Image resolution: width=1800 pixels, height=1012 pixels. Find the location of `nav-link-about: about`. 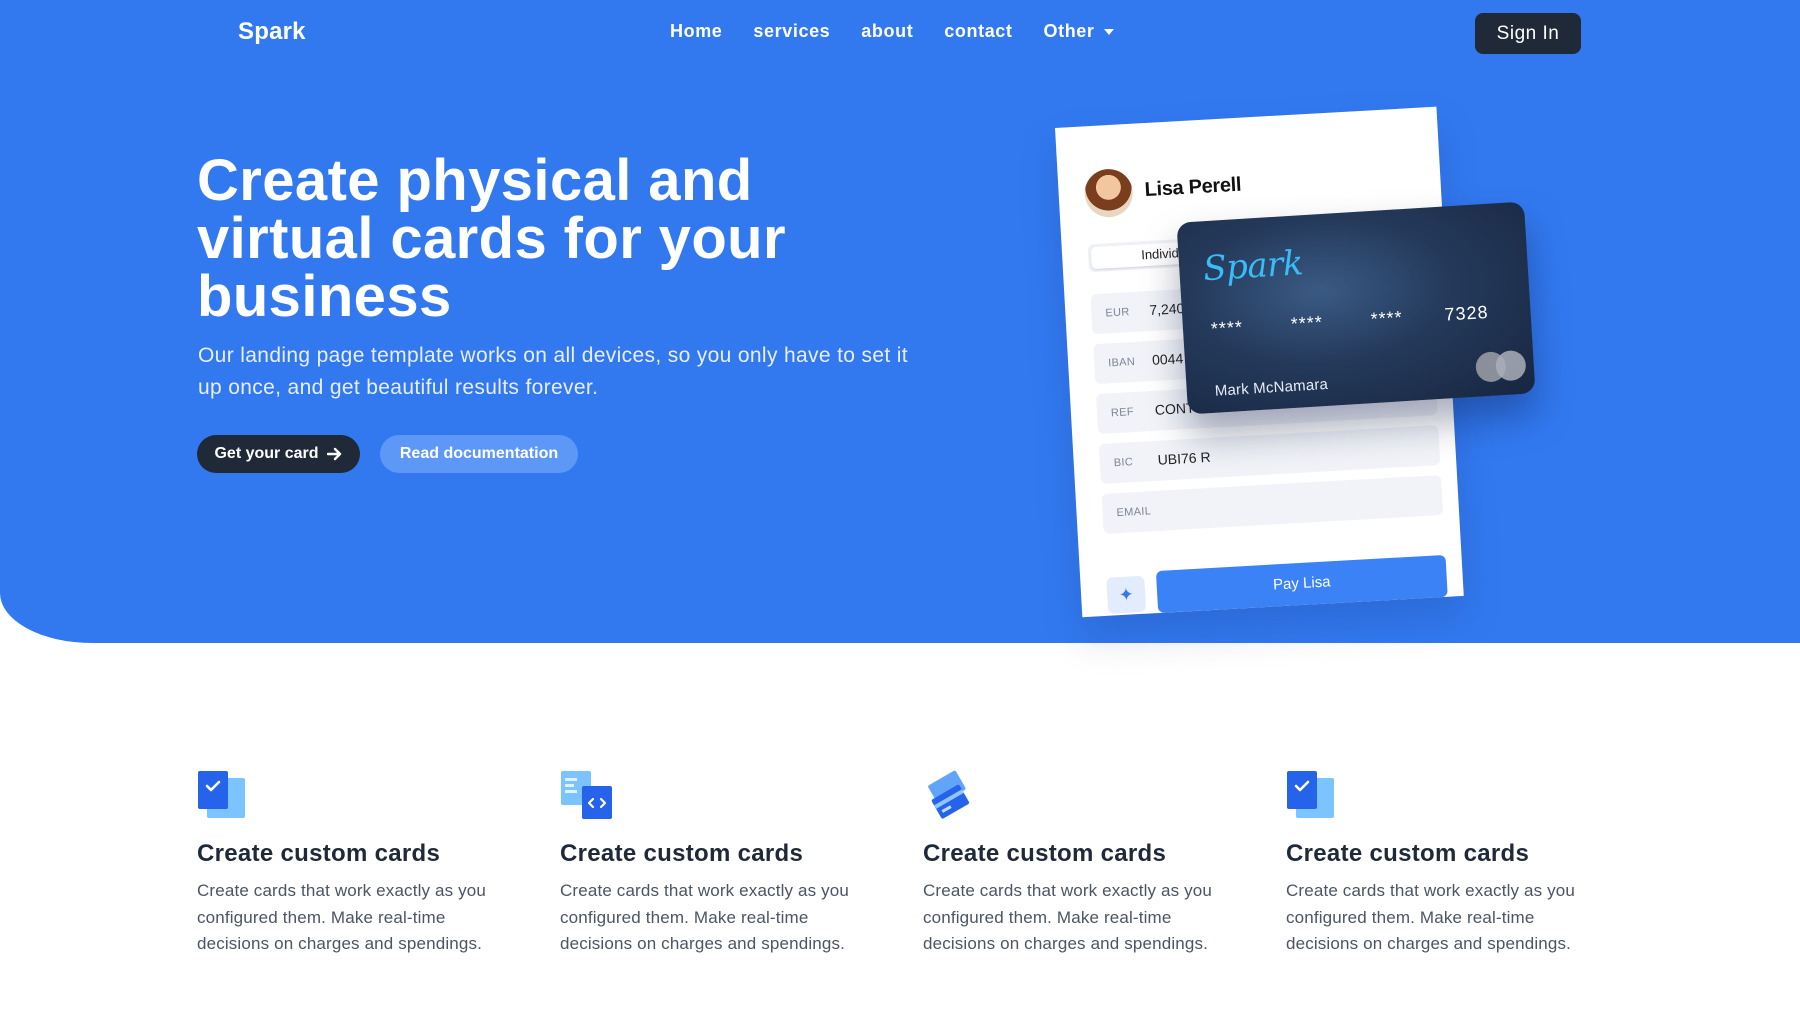

nav-link-about: about is located at coordinates (887, 31).